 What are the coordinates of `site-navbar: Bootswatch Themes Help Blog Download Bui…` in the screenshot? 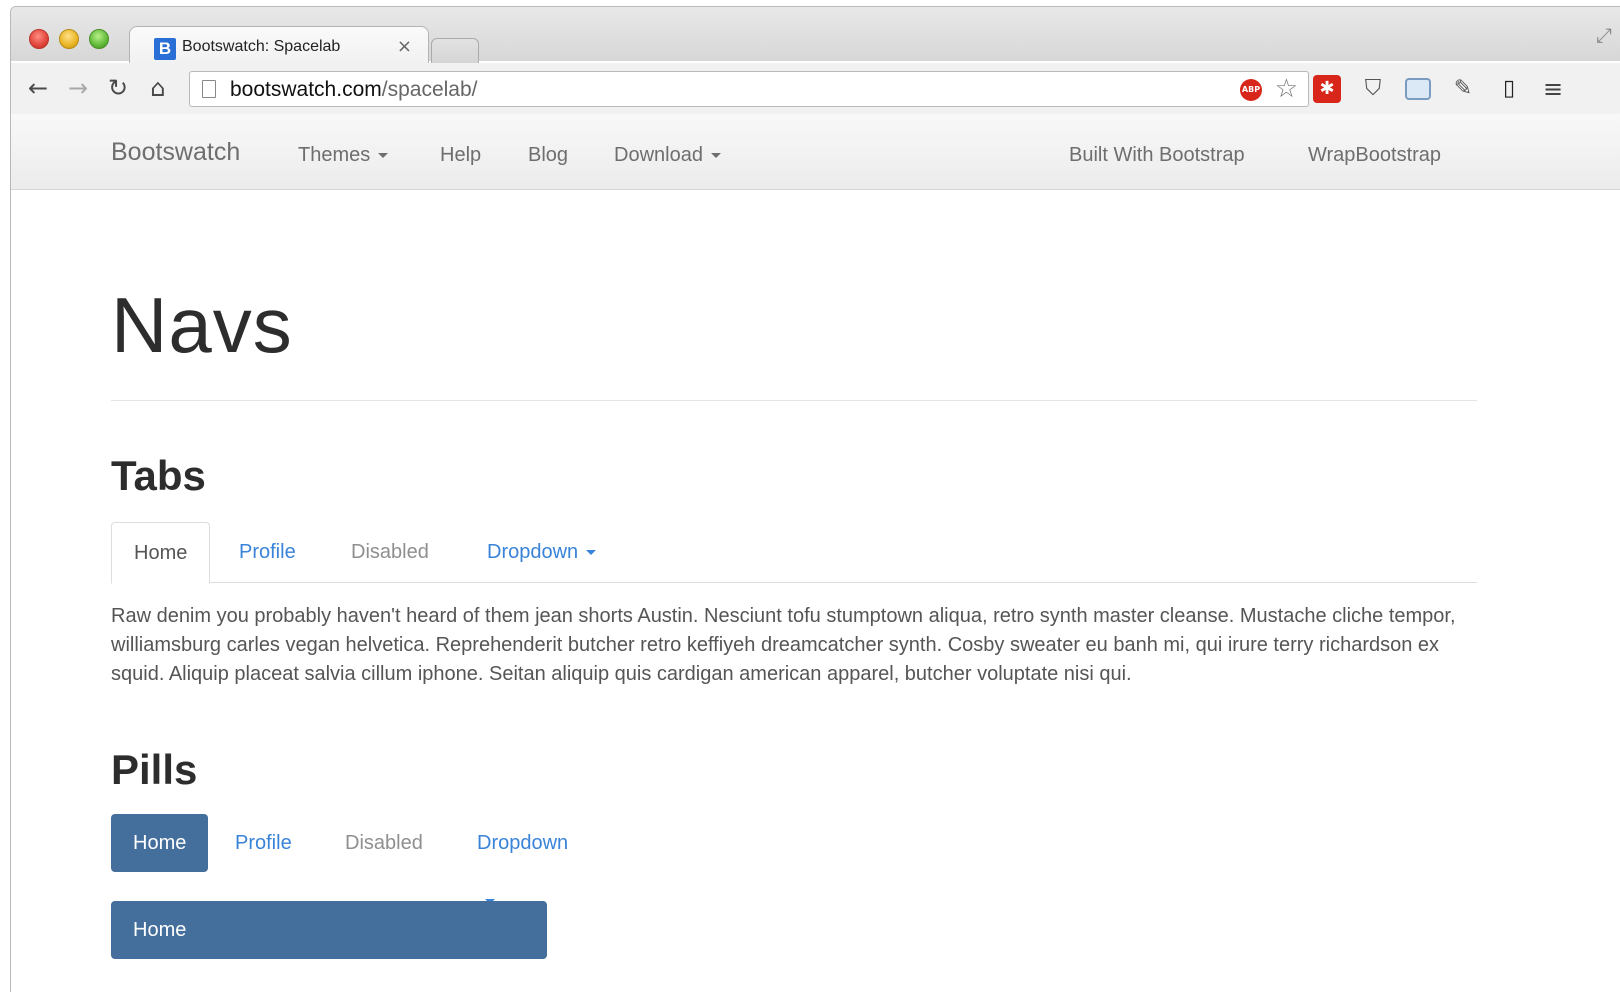 It's located at (815, 152).